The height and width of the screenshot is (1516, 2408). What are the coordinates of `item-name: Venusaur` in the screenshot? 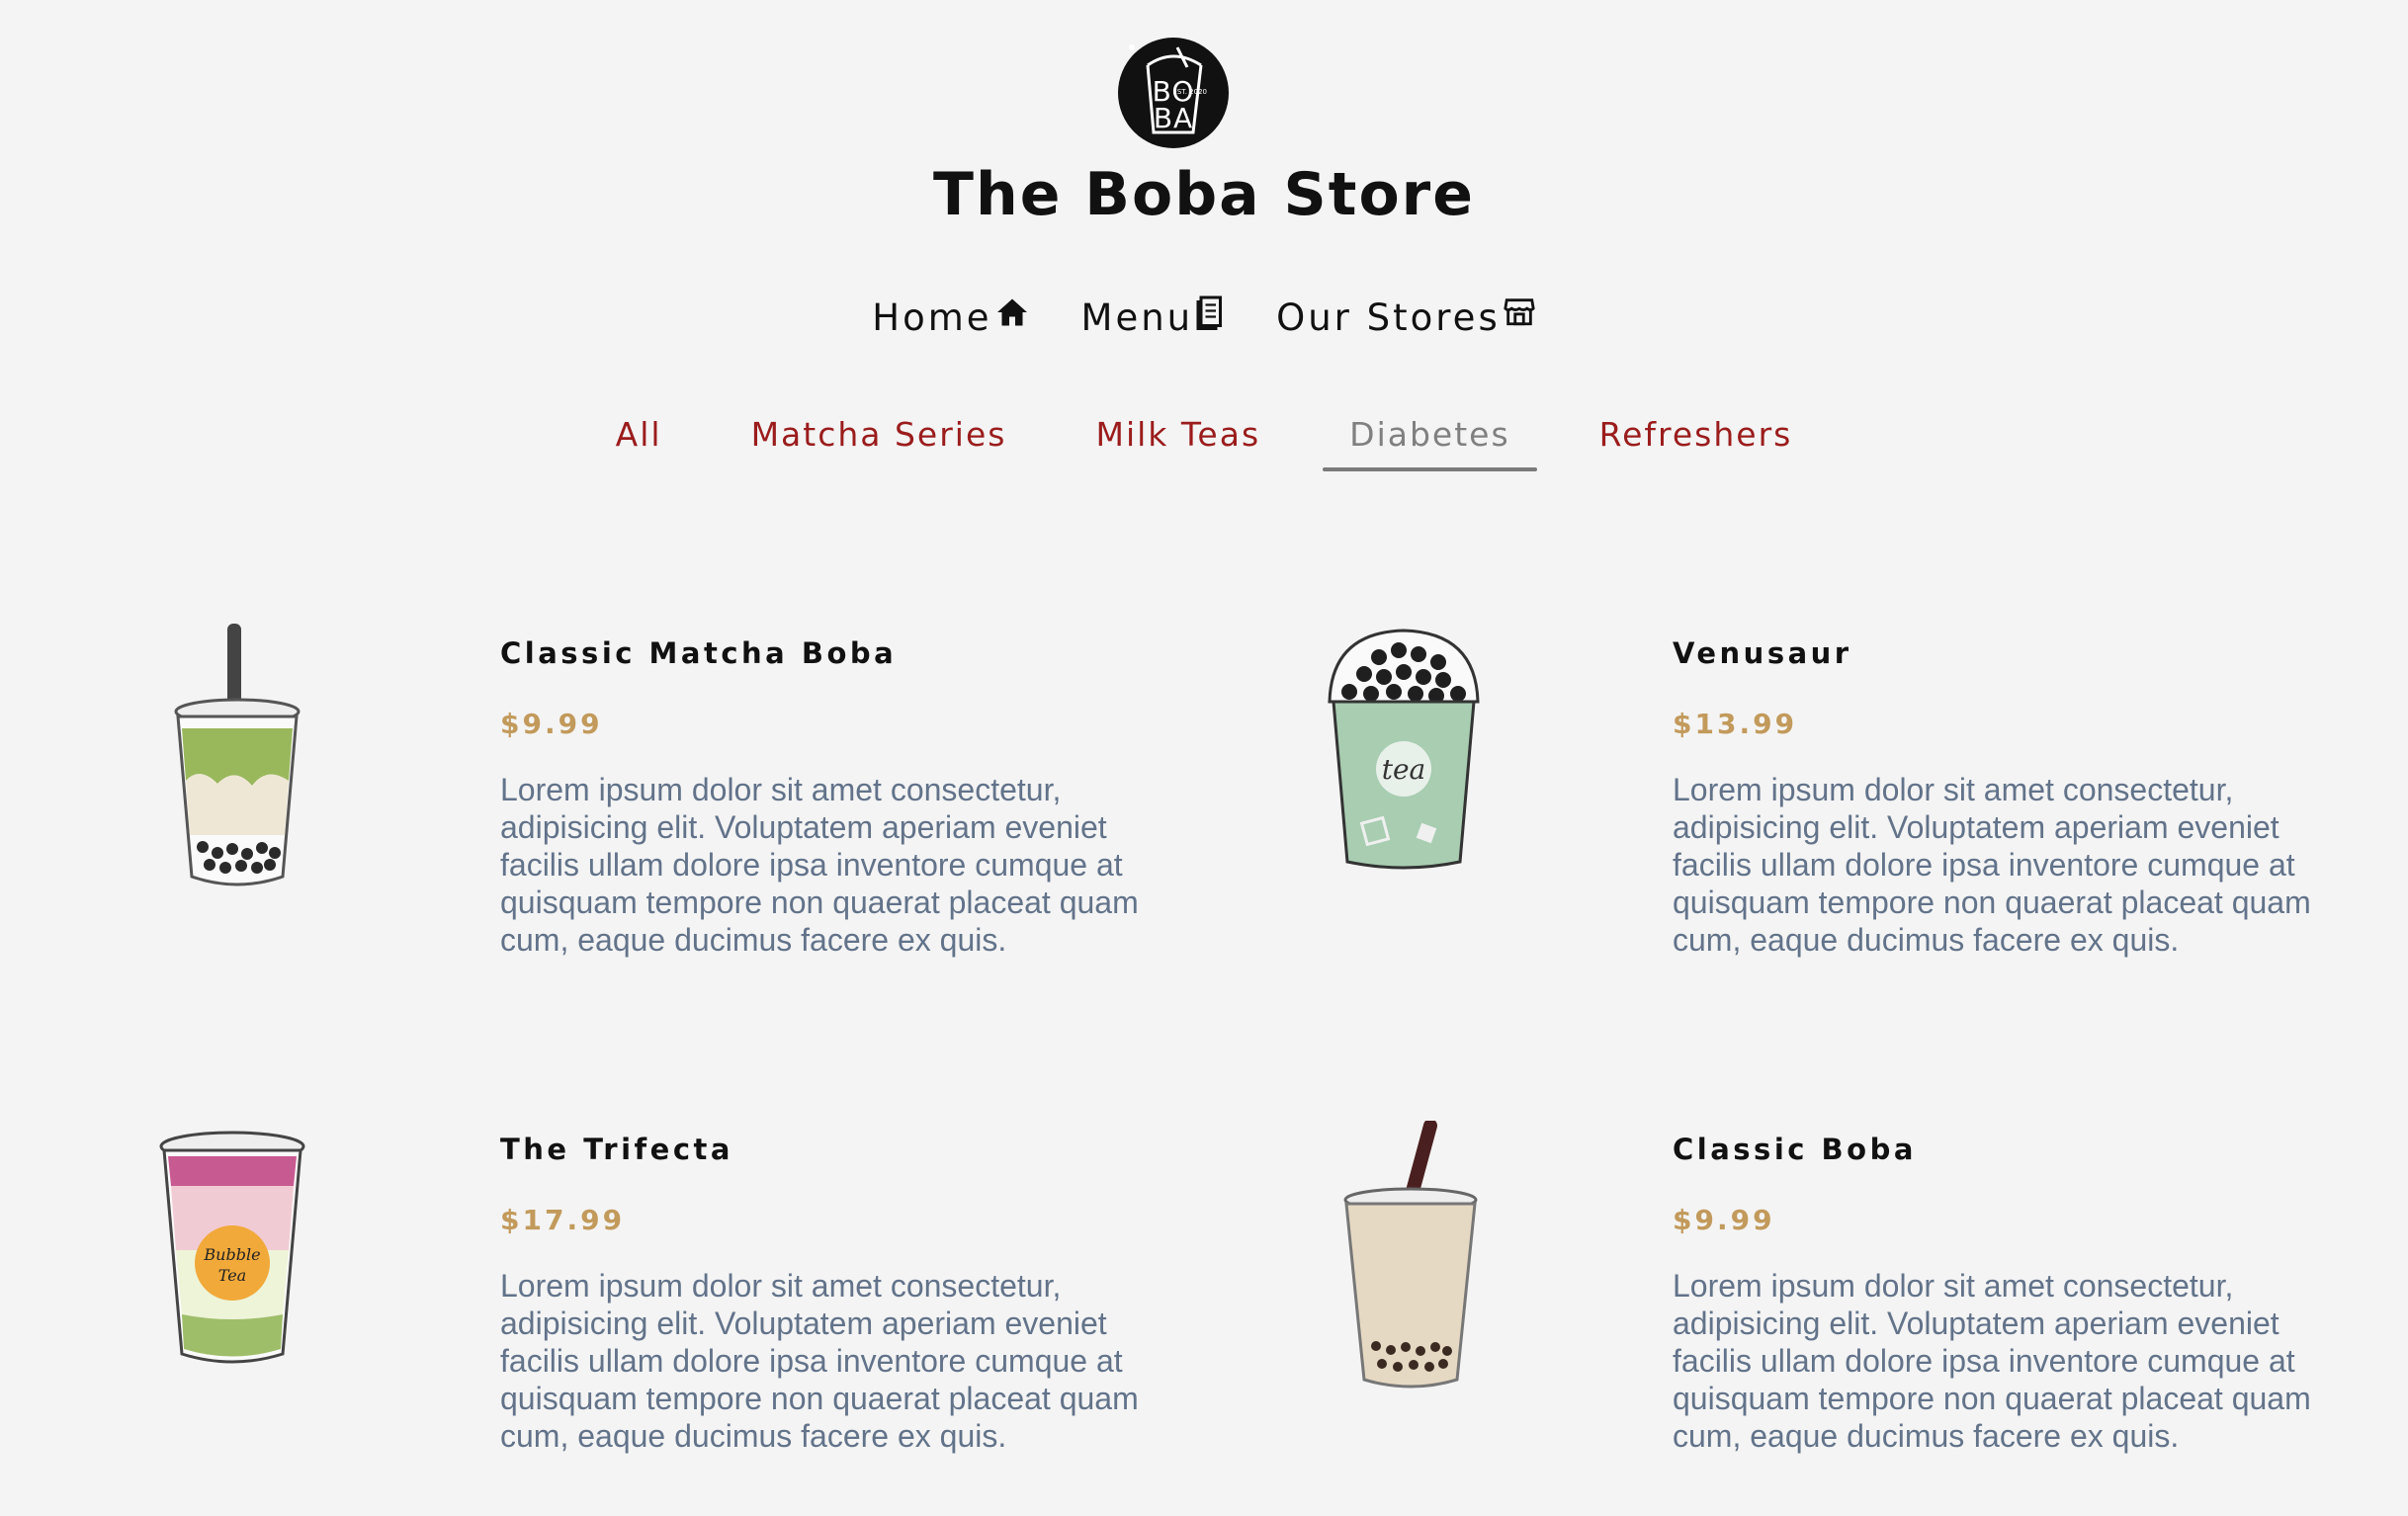 It's located at (1762, 653).